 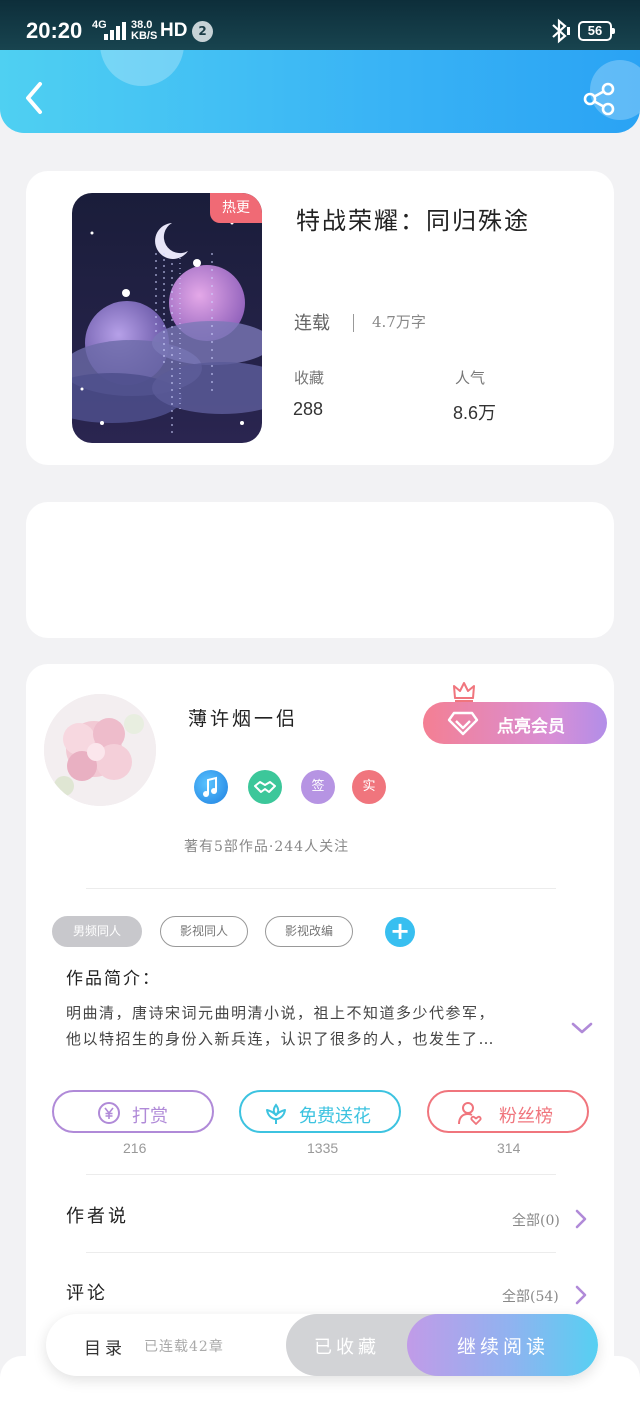 I want to click on signed-author-badge: 签, so click(x=318, y=787).